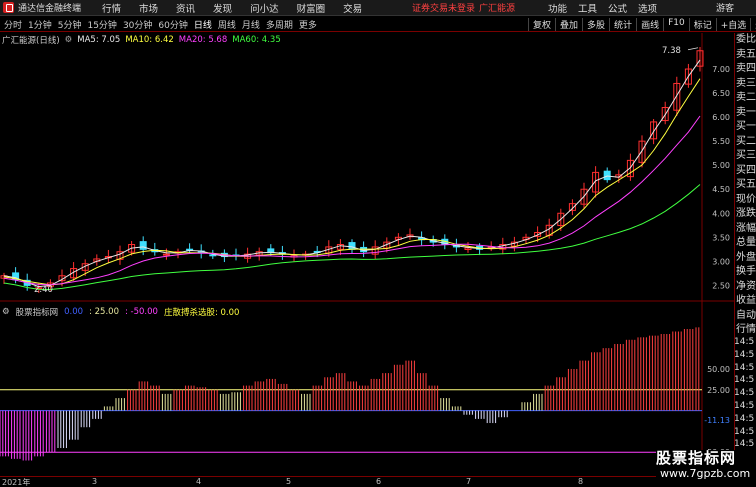  What do you see at coordinates (721, 261) in the screenshot?
I see `price-tick: 3.00` at bounding box center [721, 261].